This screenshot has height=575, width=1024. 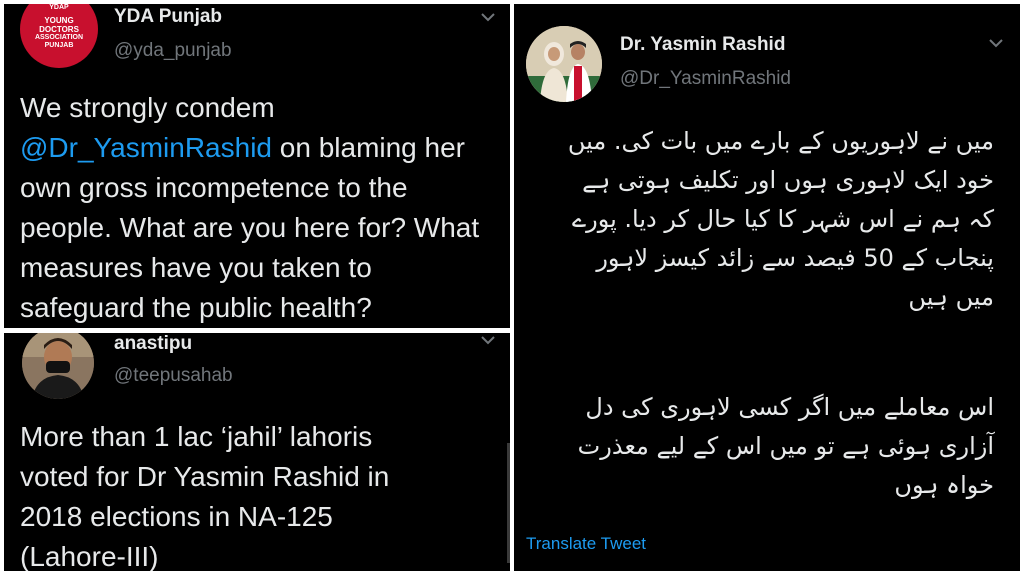 What do you see at coordinates (795, 258) in the screenshot?
I see `tweet-text-line: پنجاب کے 50 فیصد سے زائد کیسز لاہور` at bounding box center [795, 258].